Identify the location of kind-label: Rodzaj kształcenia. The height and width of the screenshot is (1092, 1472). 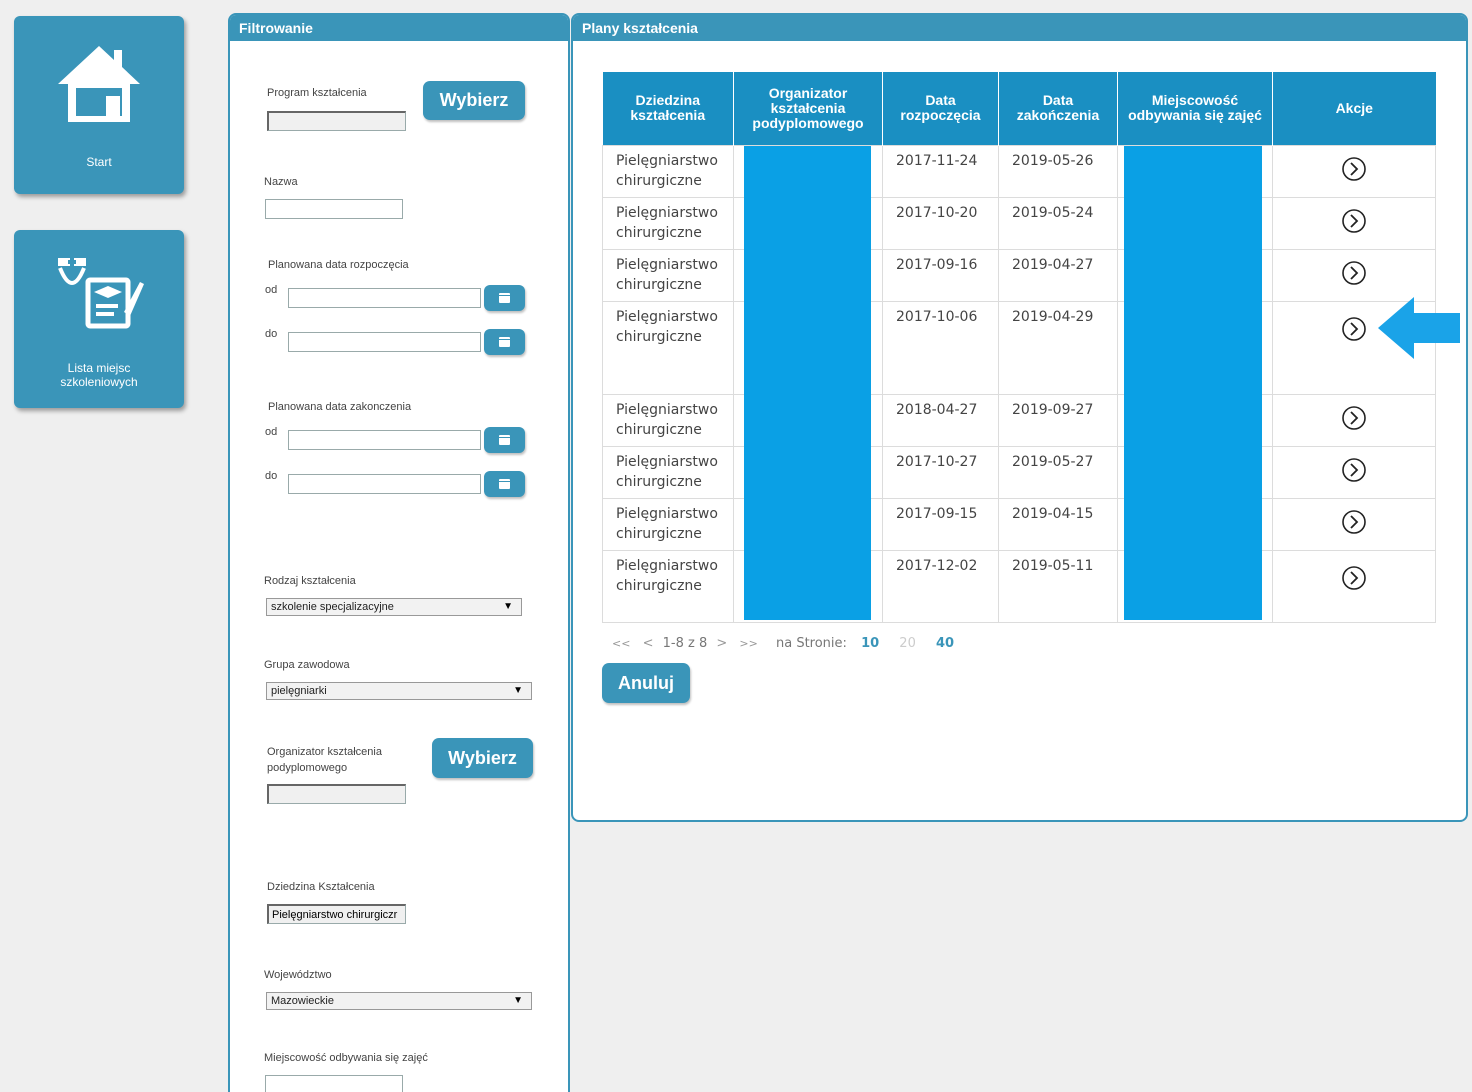
(310, 581).